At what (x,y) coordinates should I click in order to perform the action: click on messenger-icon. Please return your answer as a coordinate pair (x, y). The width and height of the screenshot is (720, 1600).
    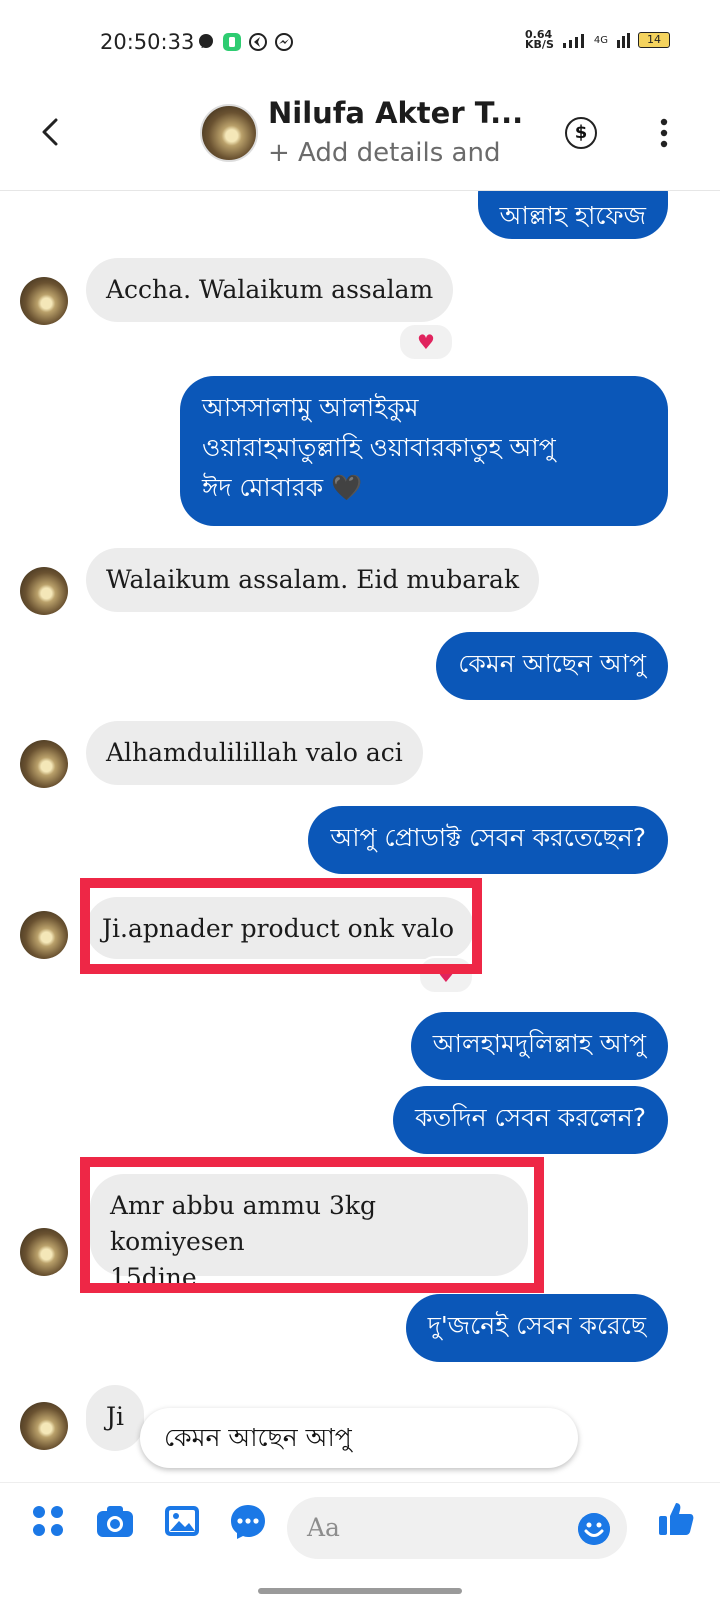
    Looking at the image, I should click on (248, 1521).